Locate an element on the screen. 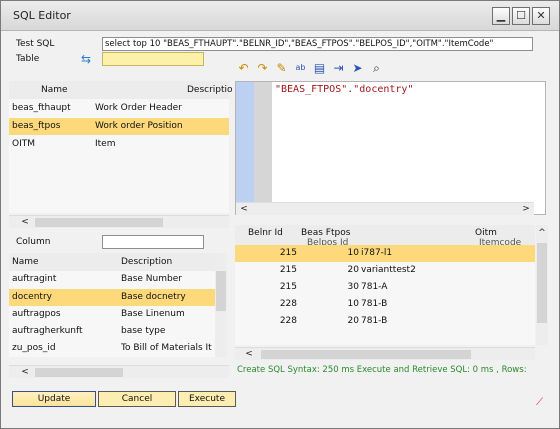  sql-code-text: "BEAS_FTPOS"."docentry" is located at coordinates (344, 89).